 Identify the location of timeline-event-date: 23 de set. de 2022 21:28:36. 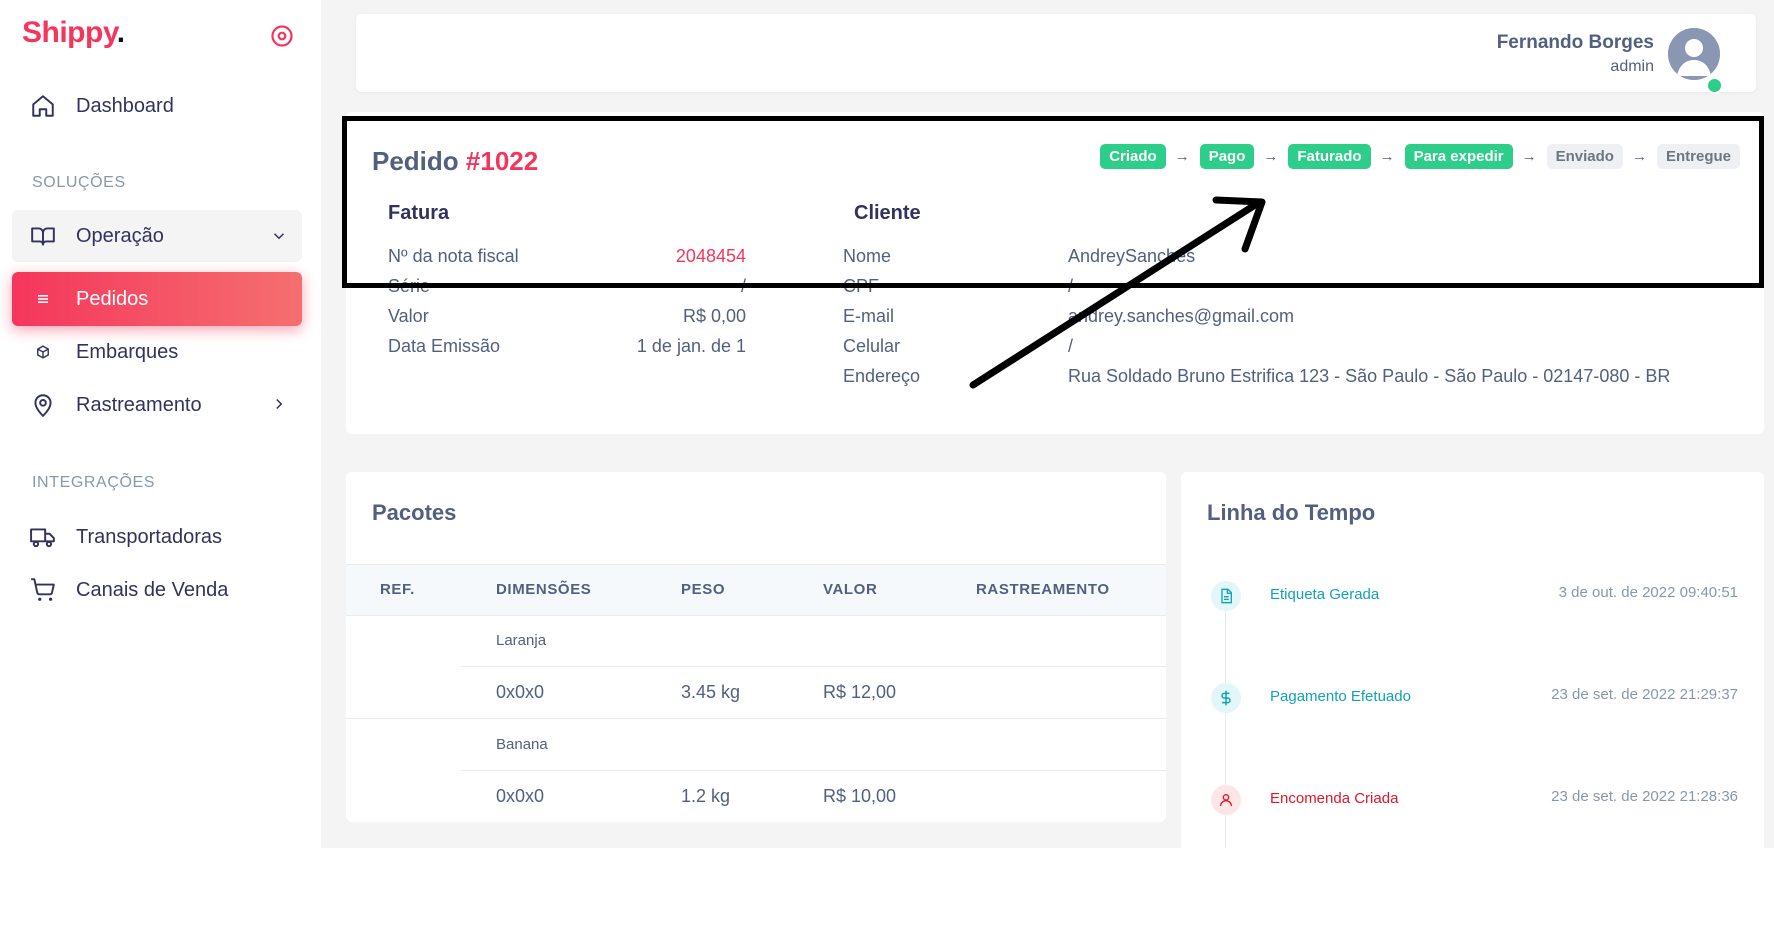
(1644, 796).